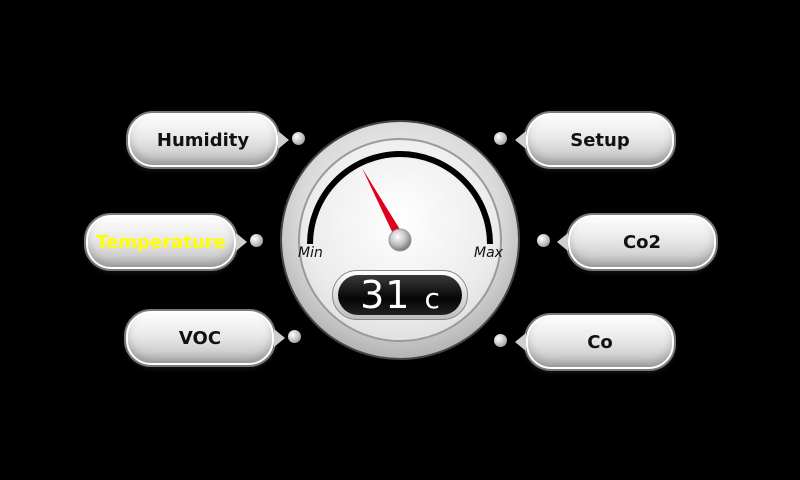 This screenshot has height=480, width=800. Describe the element at coordinates (400, 240) in the screenshot. I see `gauge-hub` at that location.